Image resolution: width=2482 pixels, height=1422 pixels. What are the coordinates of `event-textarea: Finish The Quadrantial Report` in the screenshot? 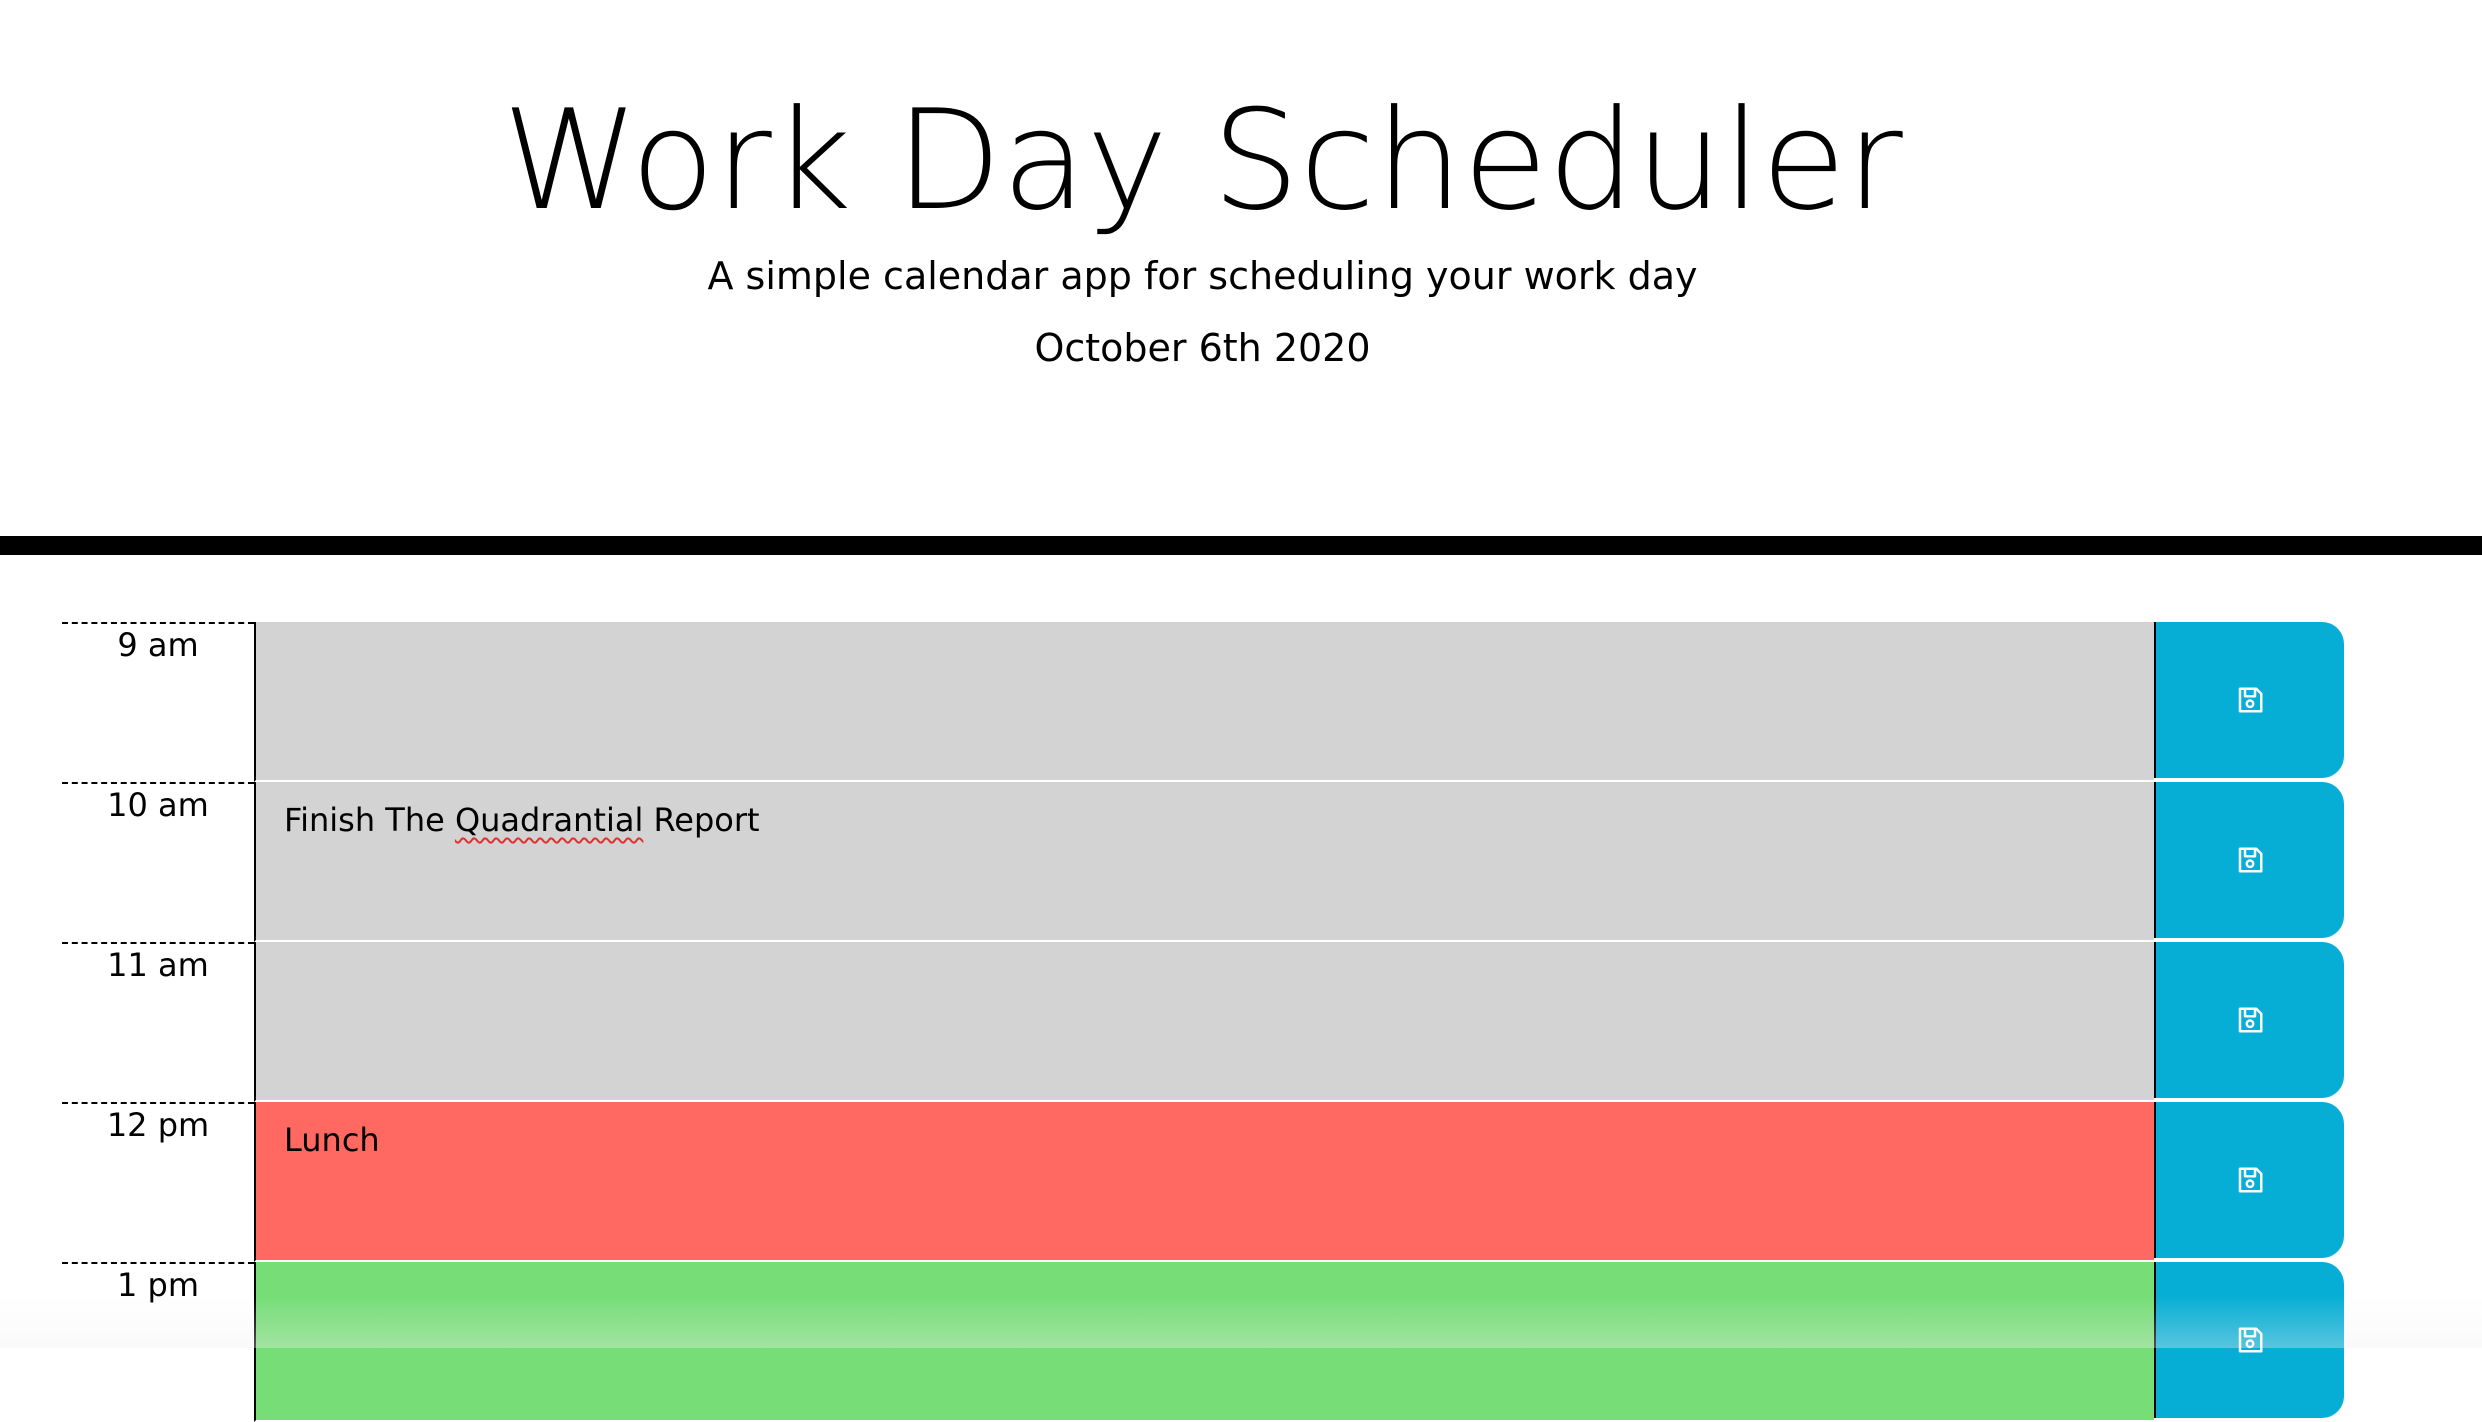 It's located at (1204, 862).